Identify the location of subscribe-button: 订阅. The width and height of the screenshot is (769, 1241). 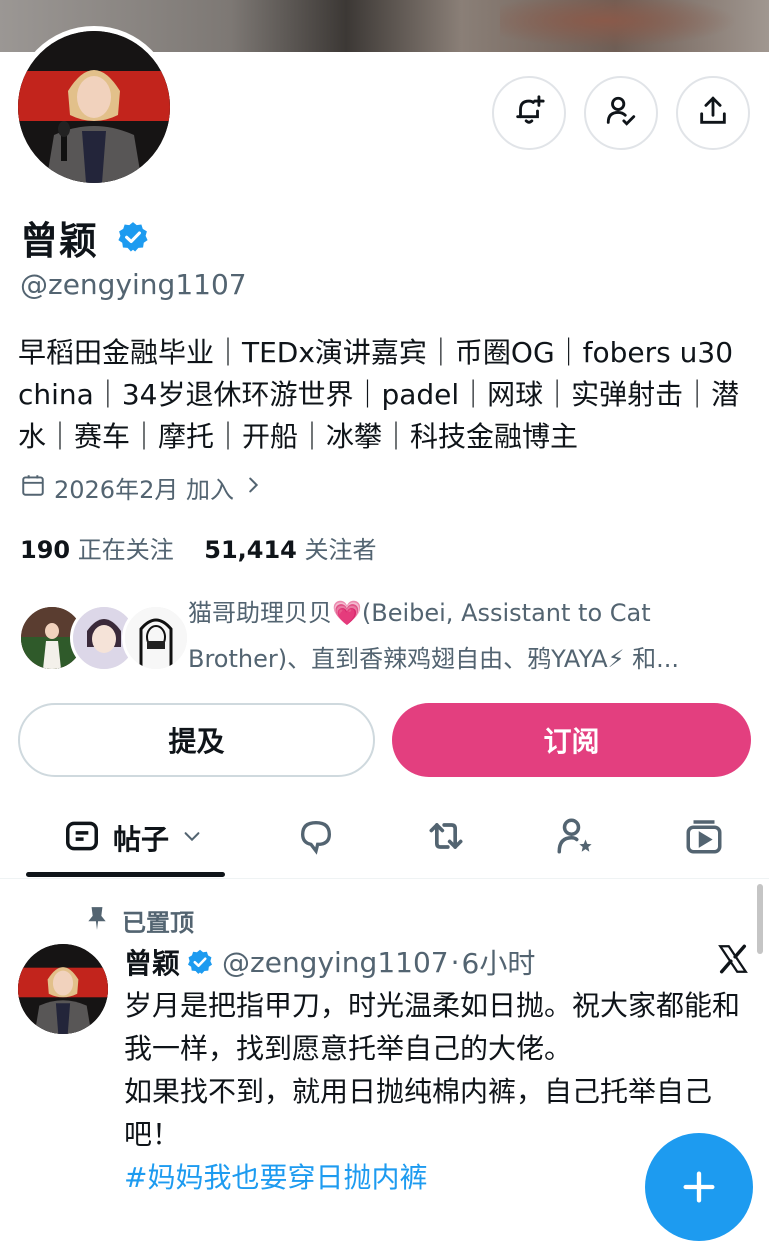
(571, 740).